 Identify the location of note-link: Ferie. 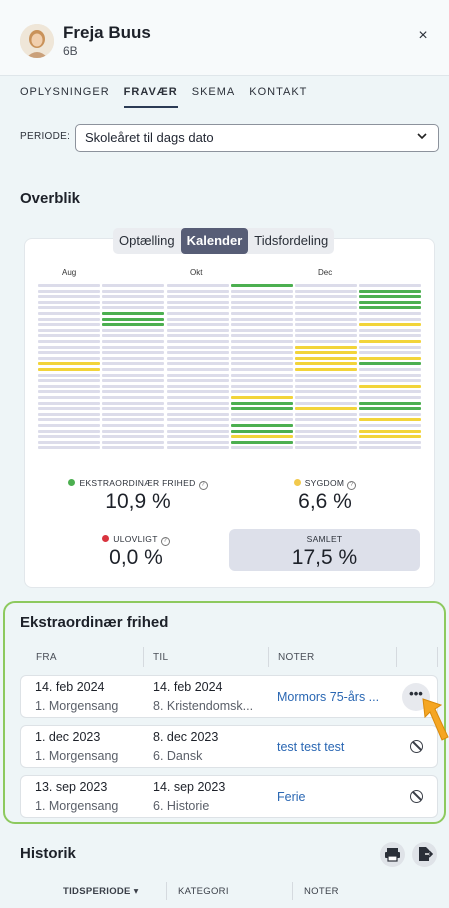
(291, 797).